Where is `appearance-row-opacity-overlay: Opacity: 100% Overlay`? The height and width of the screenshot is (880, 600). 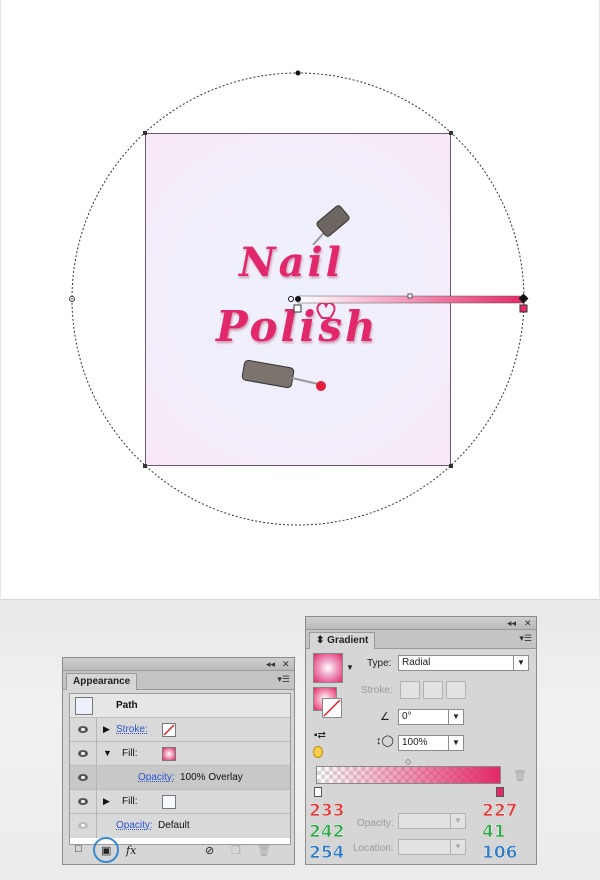
appearance-row-opacity-overlay: Opacity: 100% Overlay is located at coordinates (180, 778).